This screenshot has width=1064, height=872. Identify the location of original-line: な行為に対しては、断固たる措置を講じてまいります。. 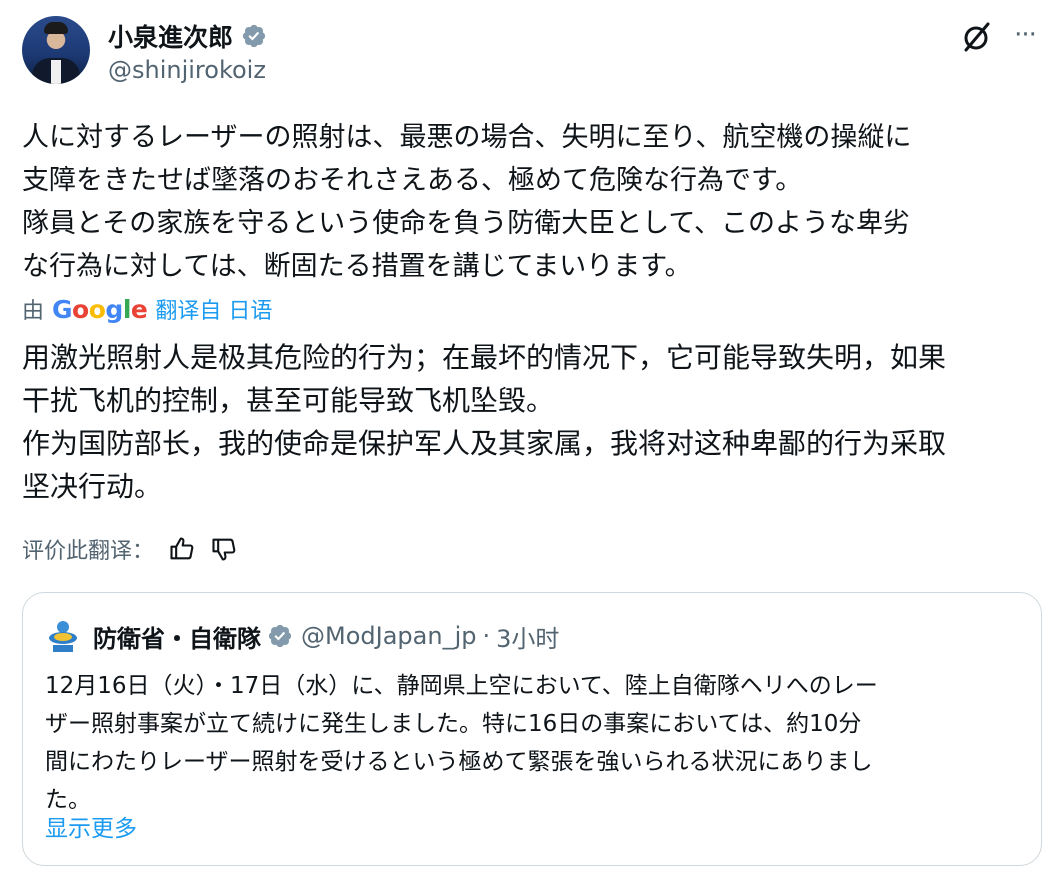
(357, 266).